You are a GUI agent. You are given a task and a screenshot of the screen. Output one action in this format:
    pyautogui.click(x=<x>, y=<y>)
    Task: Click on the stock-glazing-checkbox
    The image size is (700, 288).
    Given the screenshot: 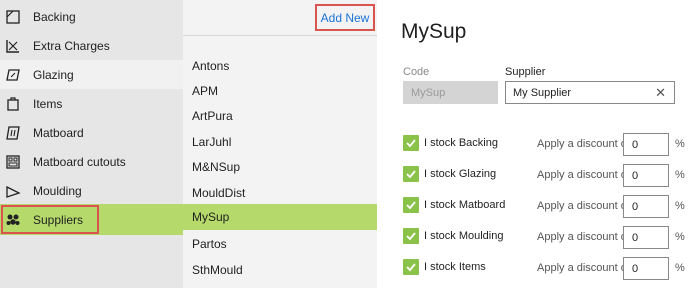 What is the action you would take?
    pyautogui.click(x=411, y=174)
    